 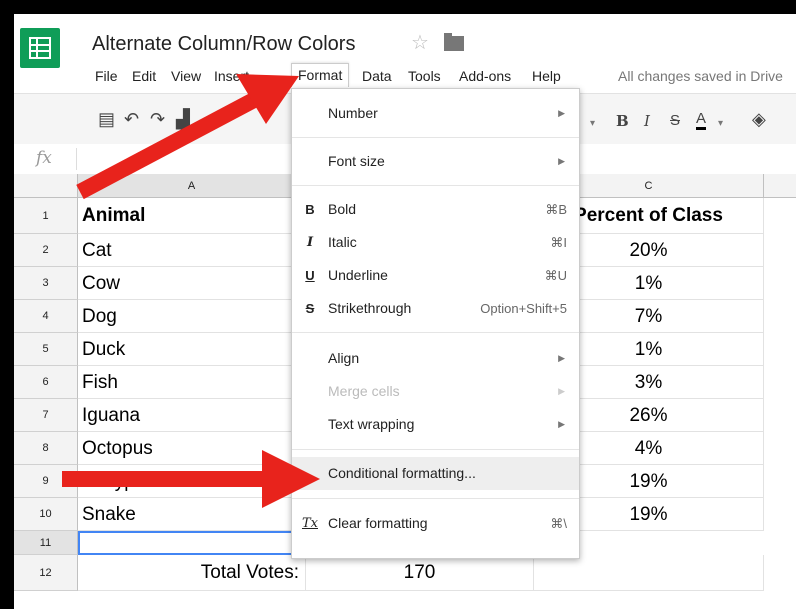 What do you see at coordinates (46, 415) in the screenshot?
I see `row-header-7: 7` at bounding box center [46, 415].